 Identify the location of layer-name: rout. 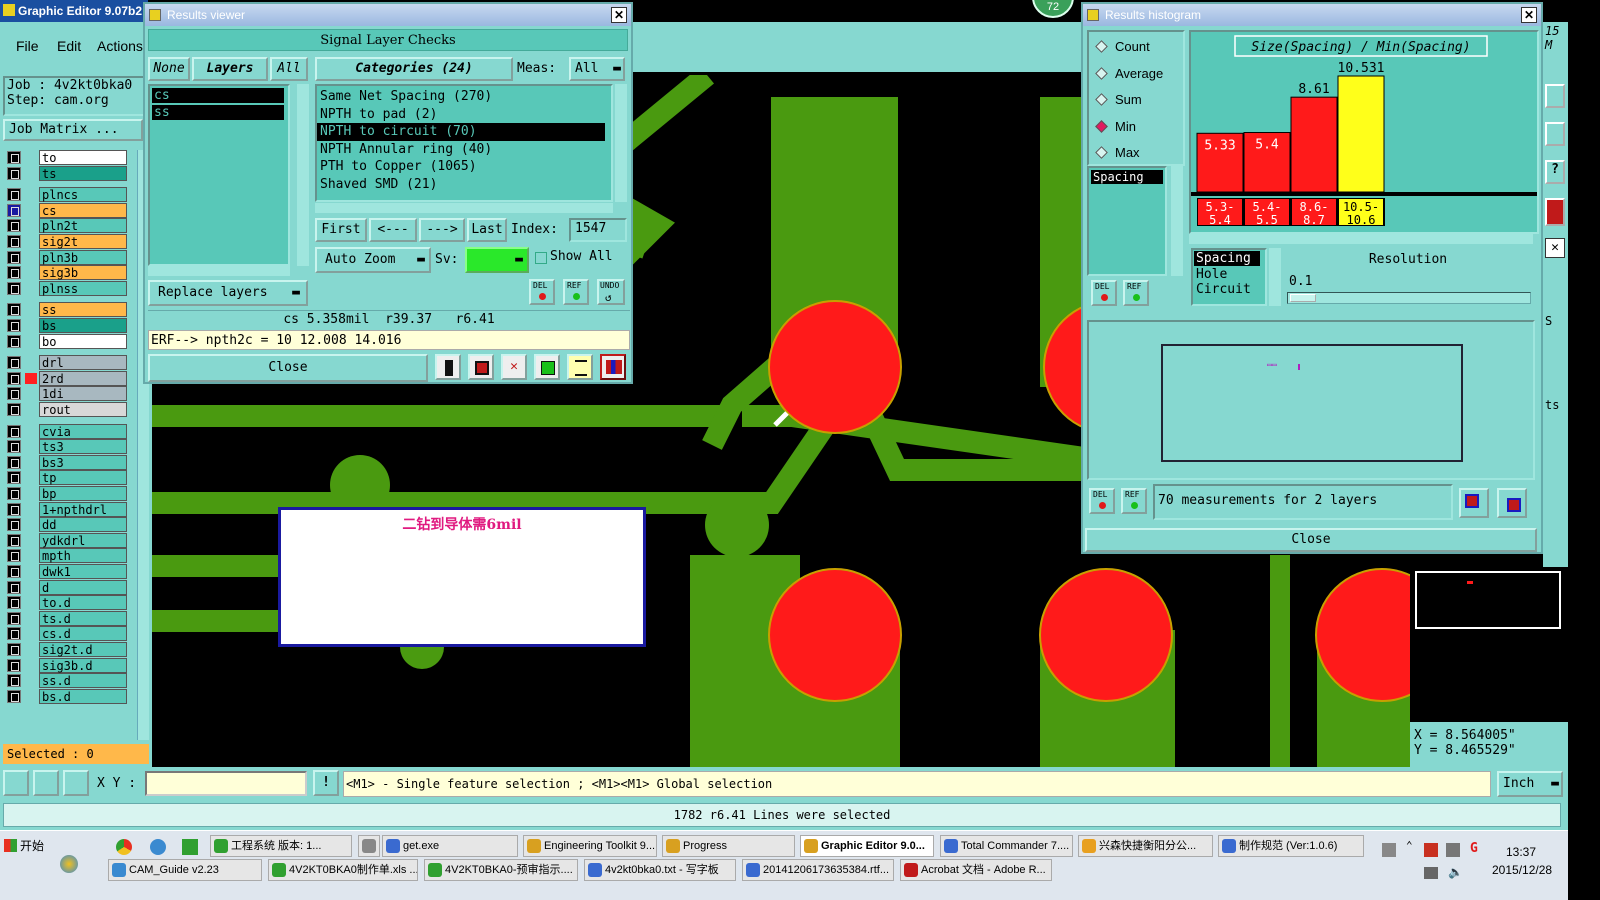
(83, 409).